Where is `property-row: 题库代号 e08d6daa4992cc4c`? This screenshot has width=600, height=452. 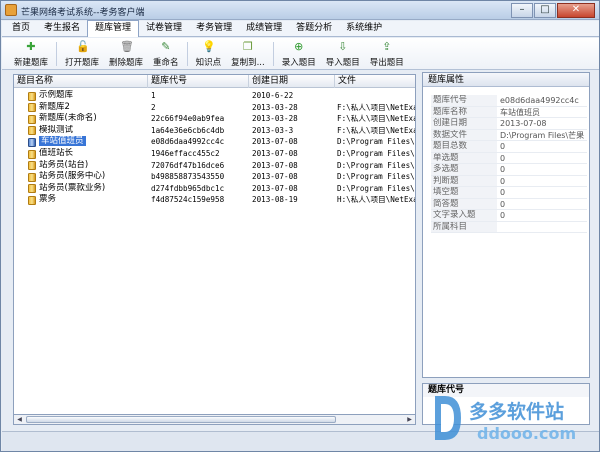
property-row: 题库代号 e08d6daa4992cc4c is located at coordinates (509, 101).